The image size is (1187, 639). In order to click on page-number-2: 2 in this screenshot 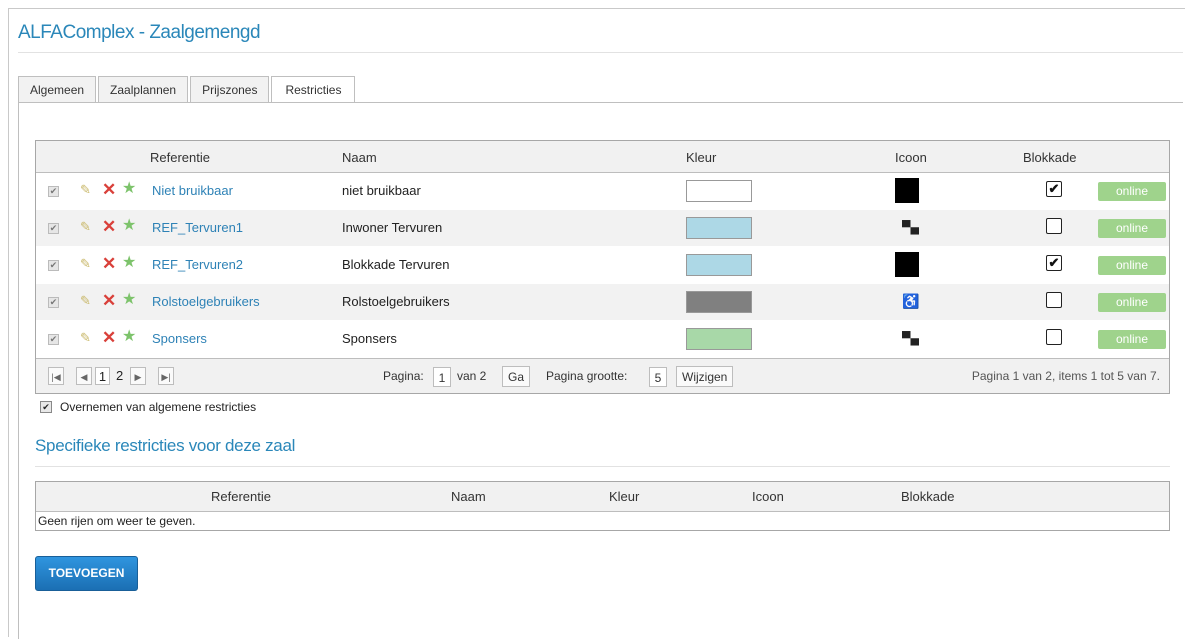, I will do `click(119, 376)`.